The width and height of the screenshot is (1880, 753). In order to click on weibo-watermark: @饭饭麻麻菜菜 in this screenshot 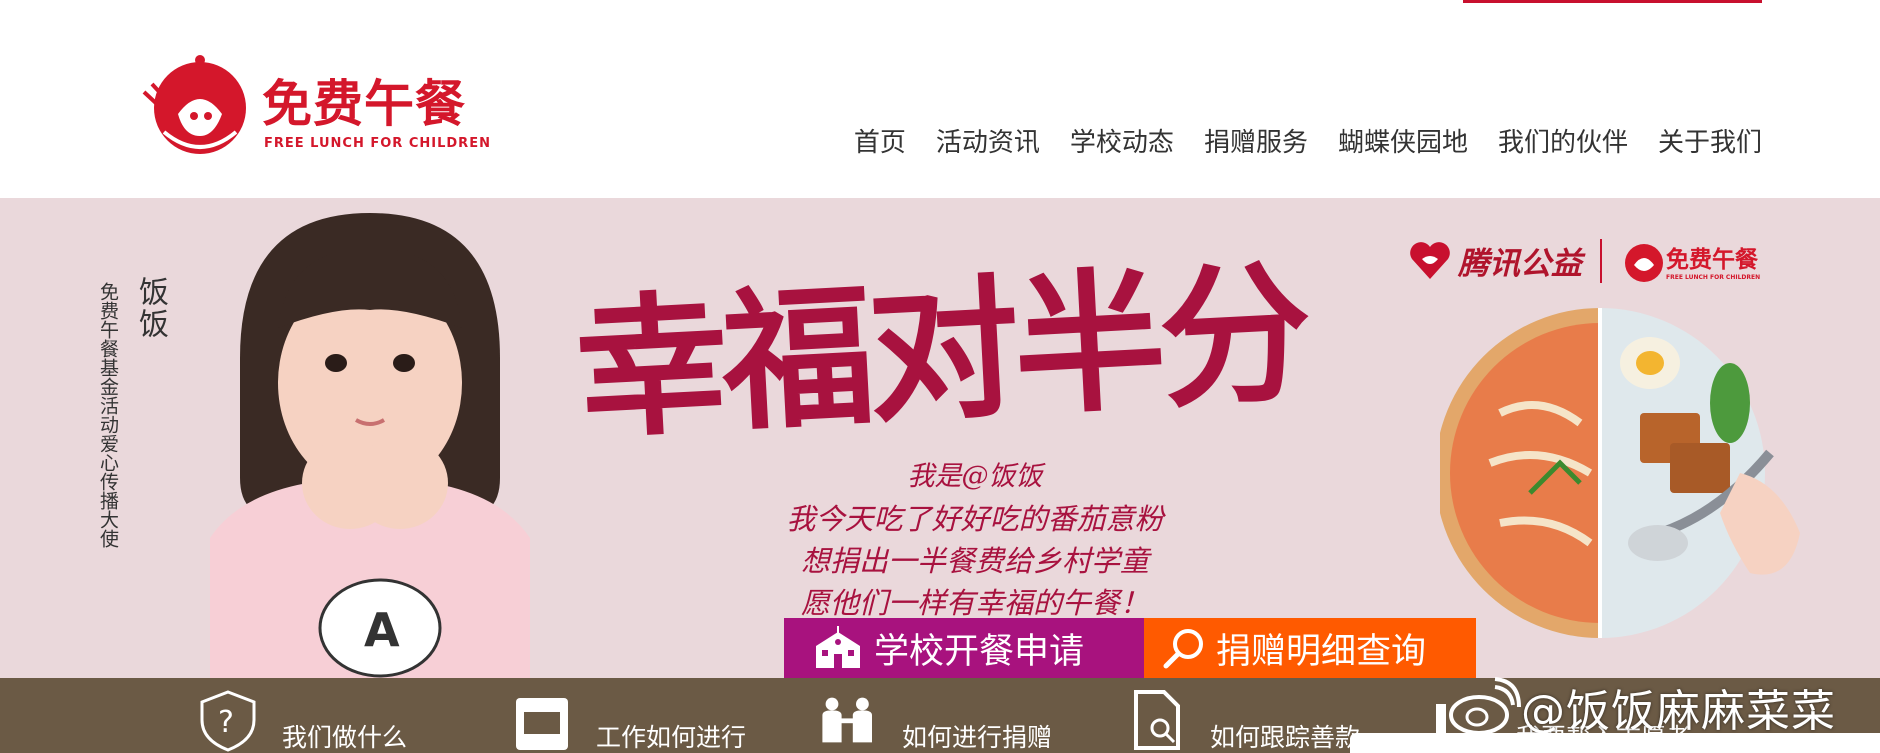, I will do `click(1641, 707)`.